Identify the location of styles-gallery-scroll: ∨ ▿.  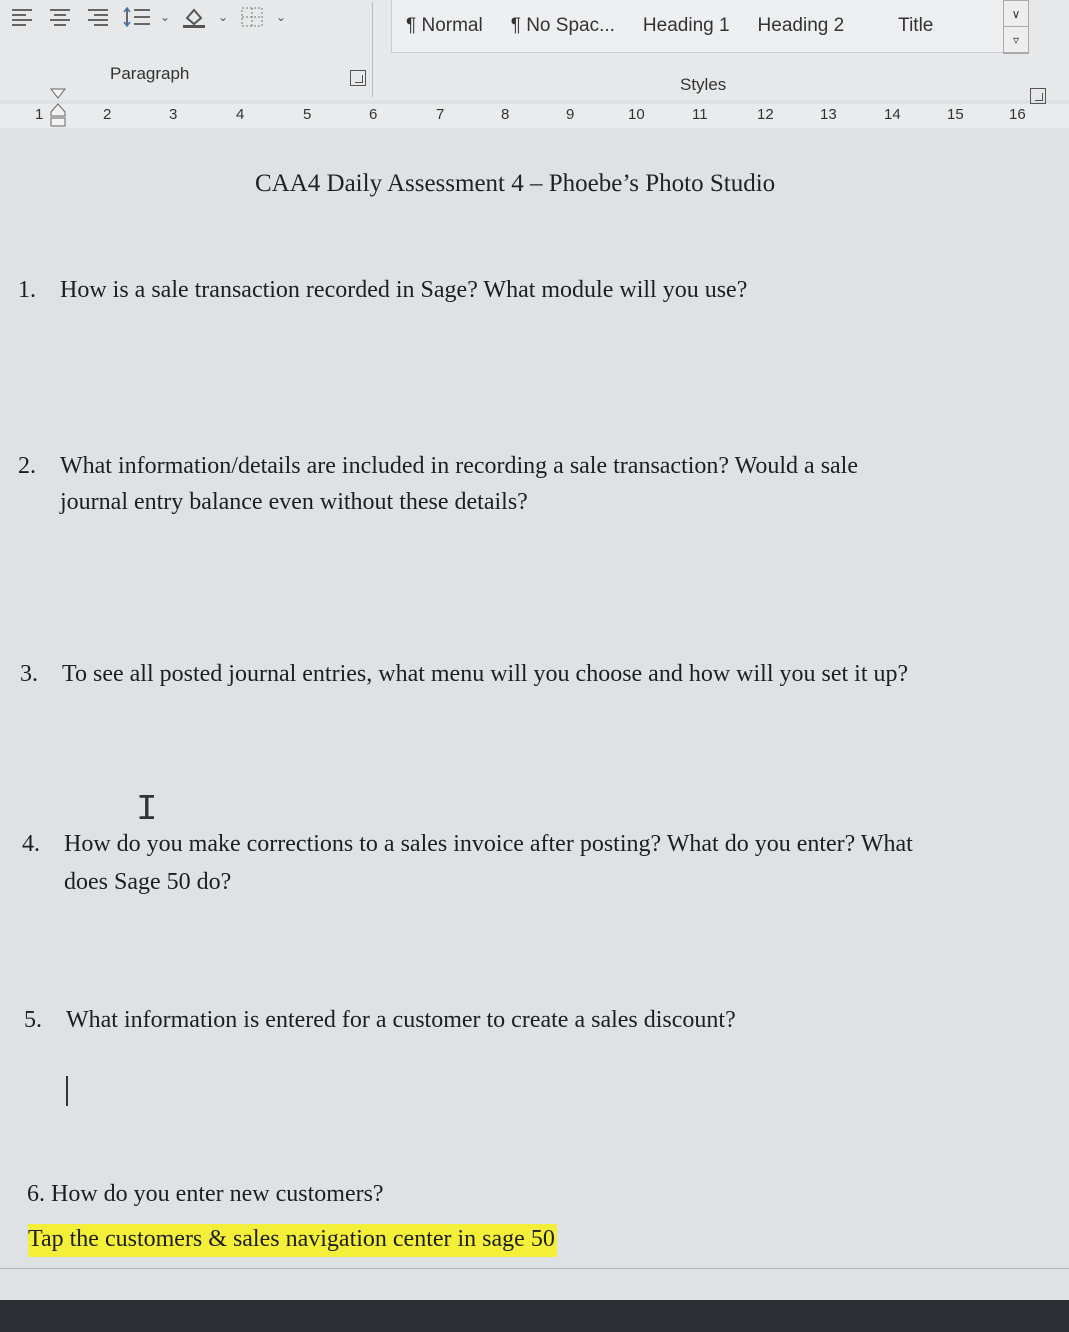
(1016, 27).